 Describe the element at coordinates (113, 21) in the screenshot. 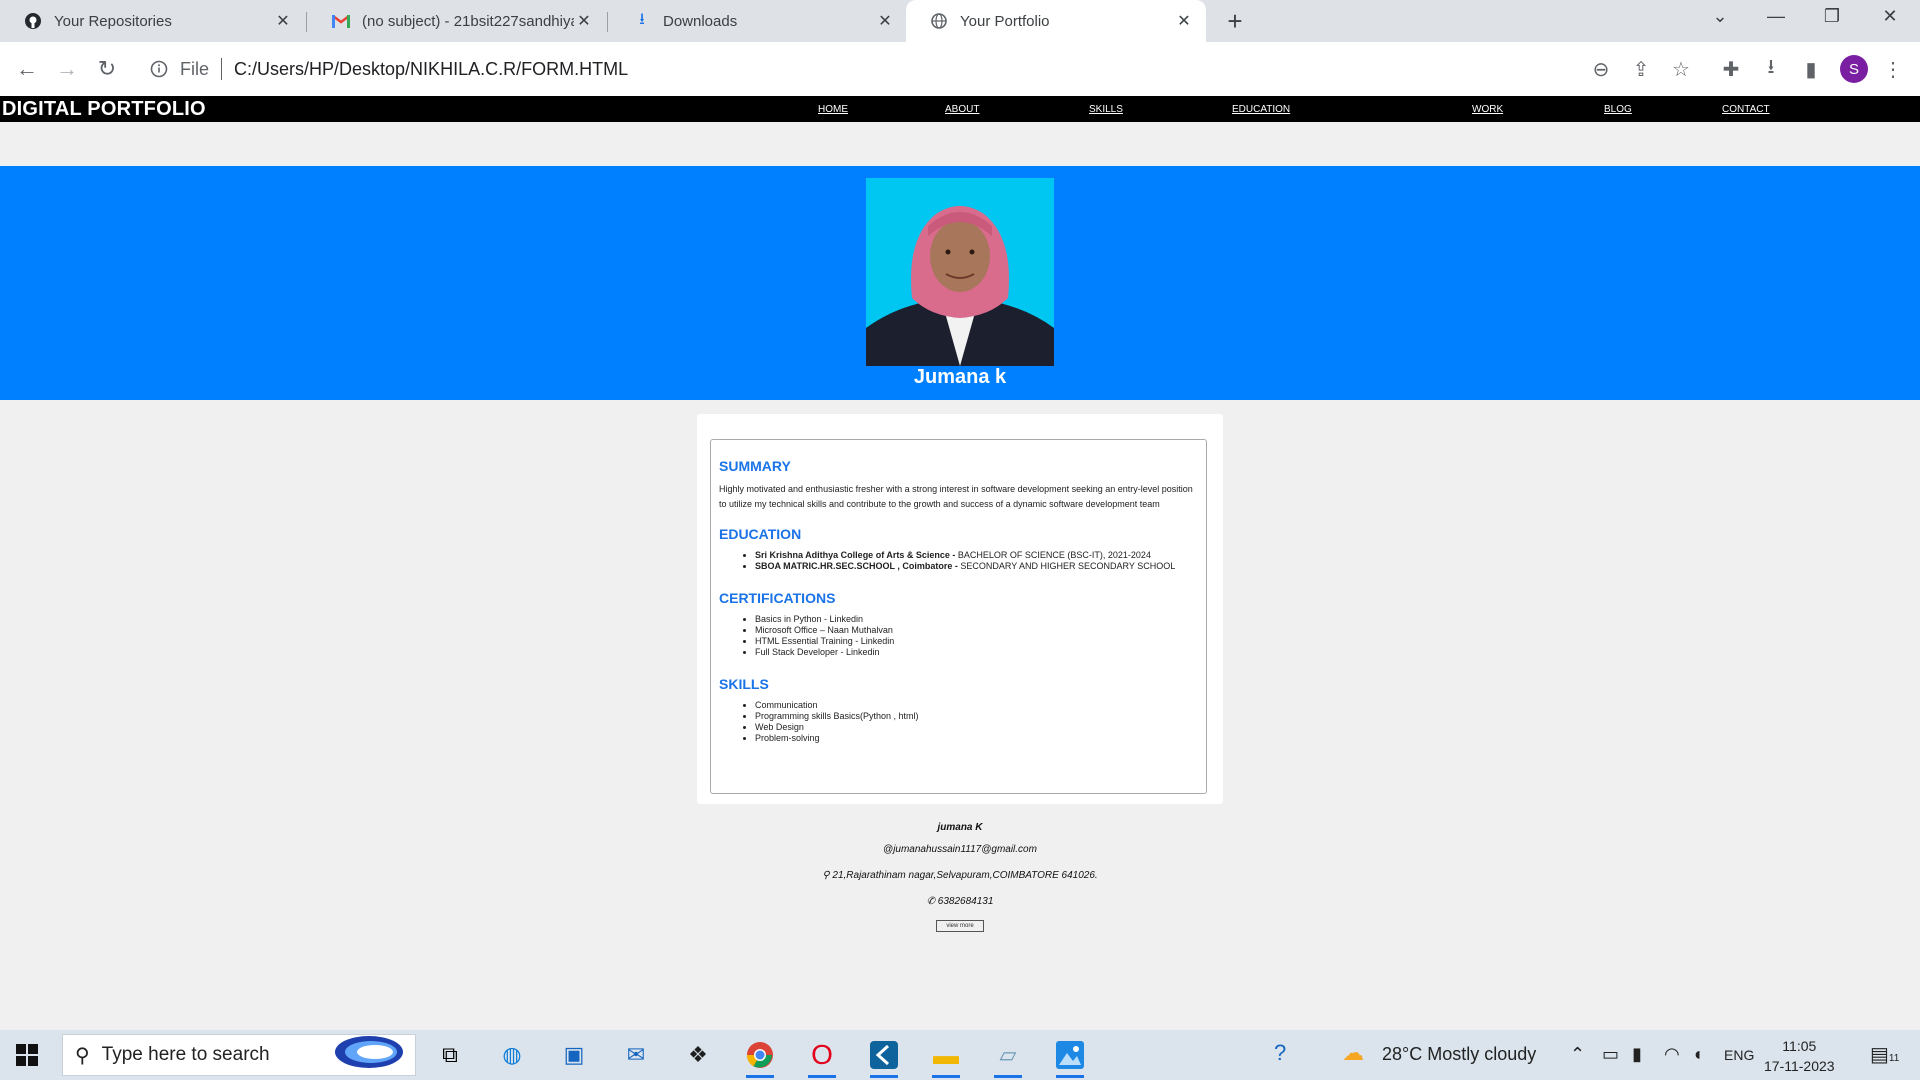

I see `tab-title: Your Repositories` at that location.